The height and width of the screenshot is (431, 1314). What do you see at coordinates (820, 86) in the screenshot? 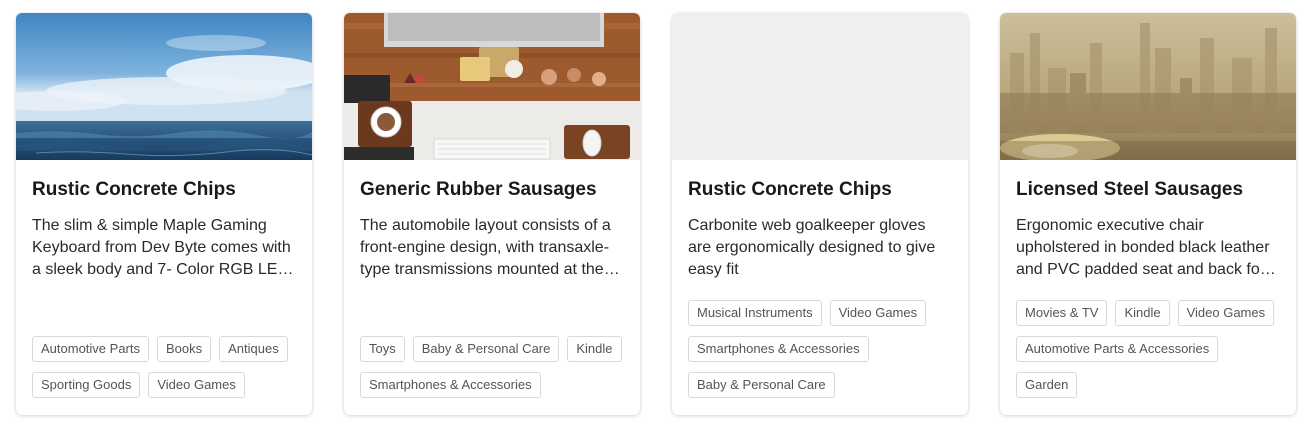
I see `card-image-placeholder` at bounding box center [820, 86].